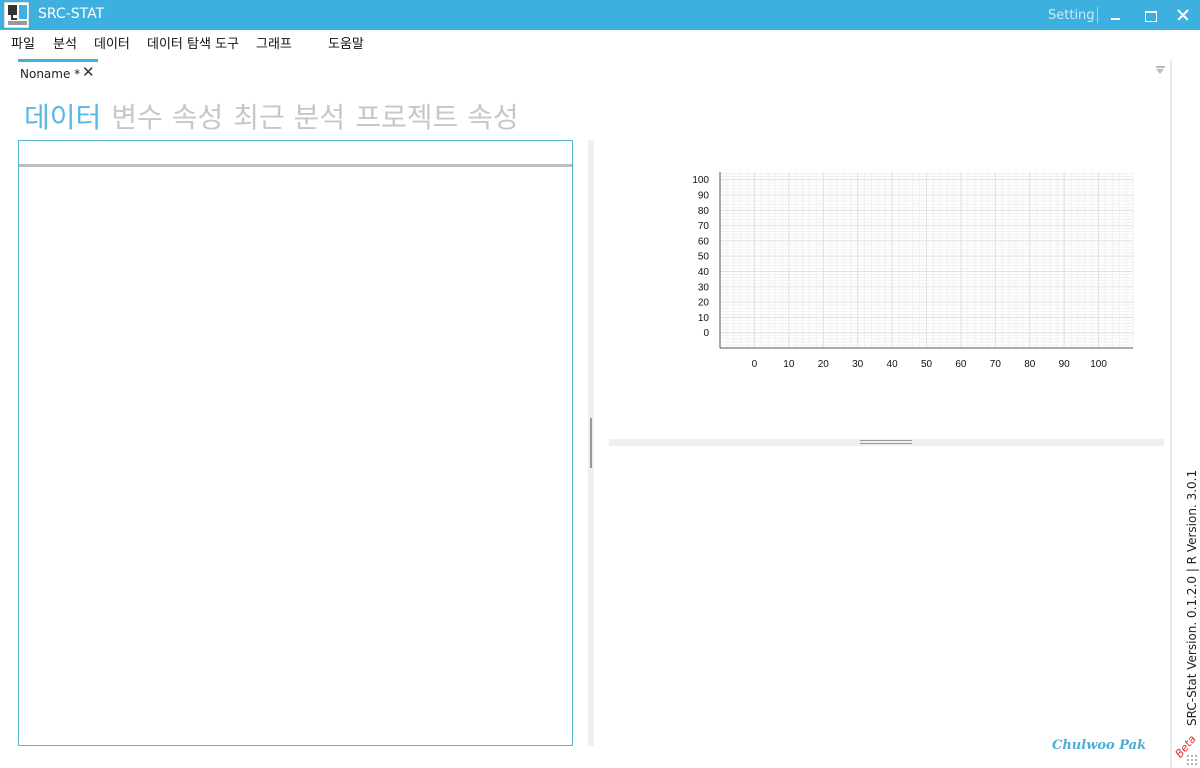 This screenshot has height=768, width=1200. Describe the element at coordinates (23, 42) in the screenshot. I see `menu-file: 파일` at that location.